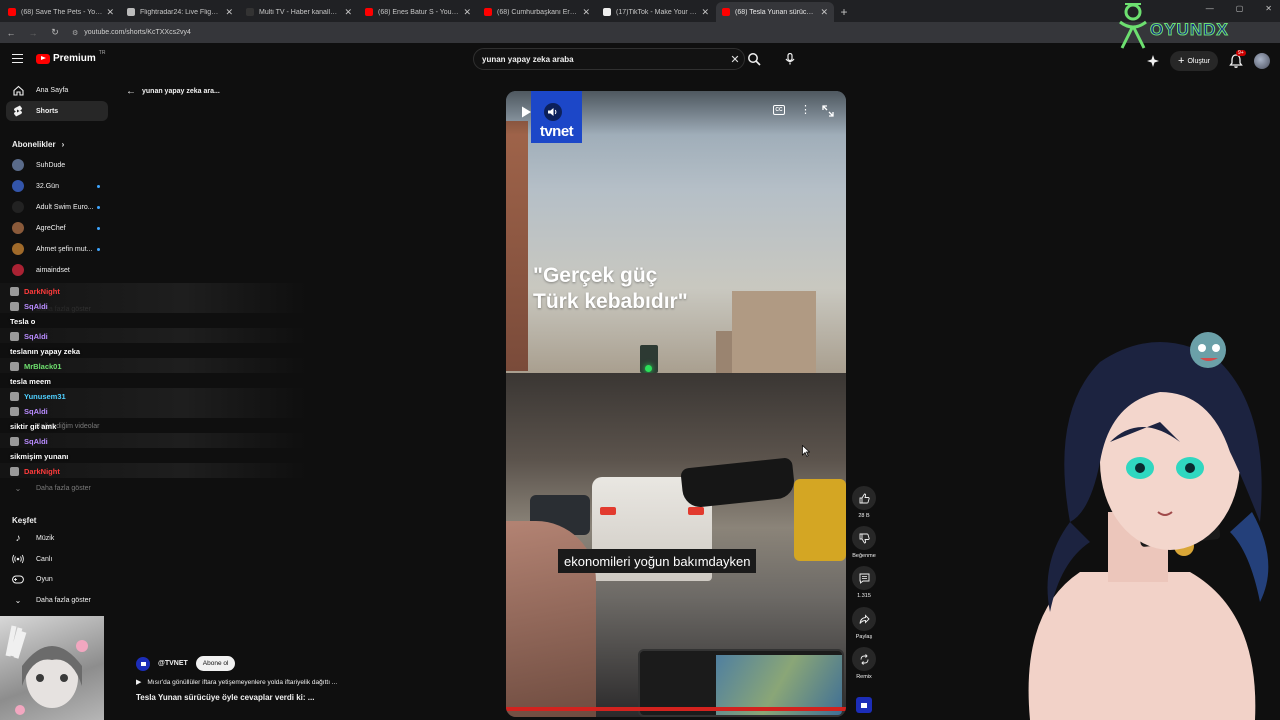  I want to click on dislike-action: Beğenme, so click(864, 542).